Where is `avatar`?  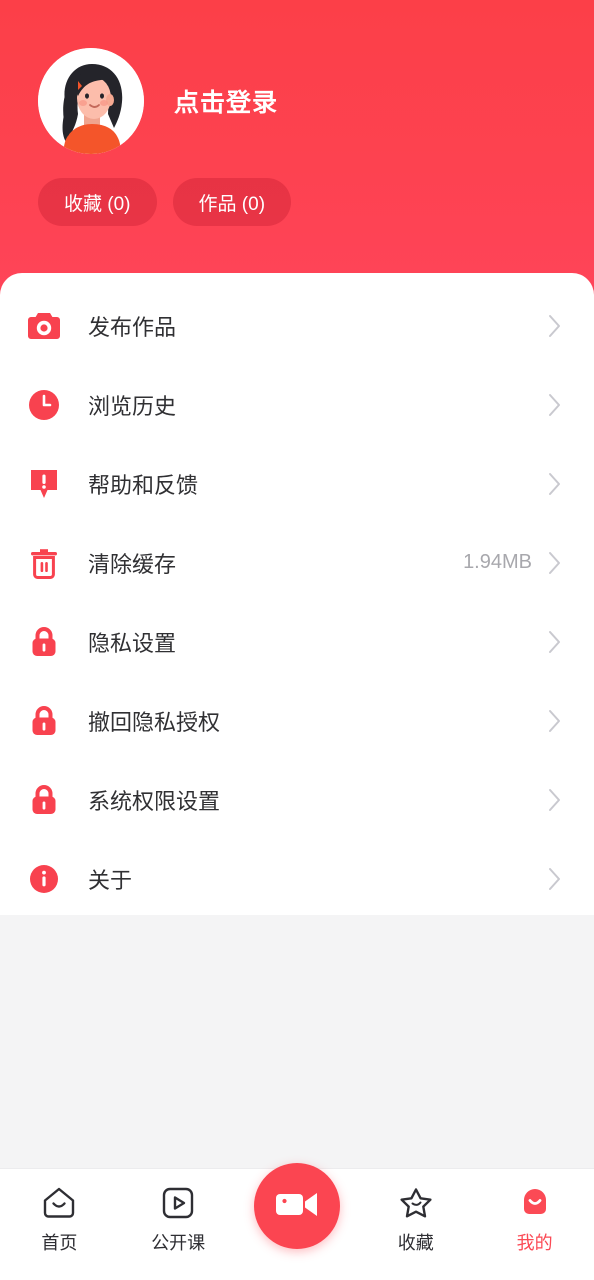
avatar is located at coordinates (91, 101).